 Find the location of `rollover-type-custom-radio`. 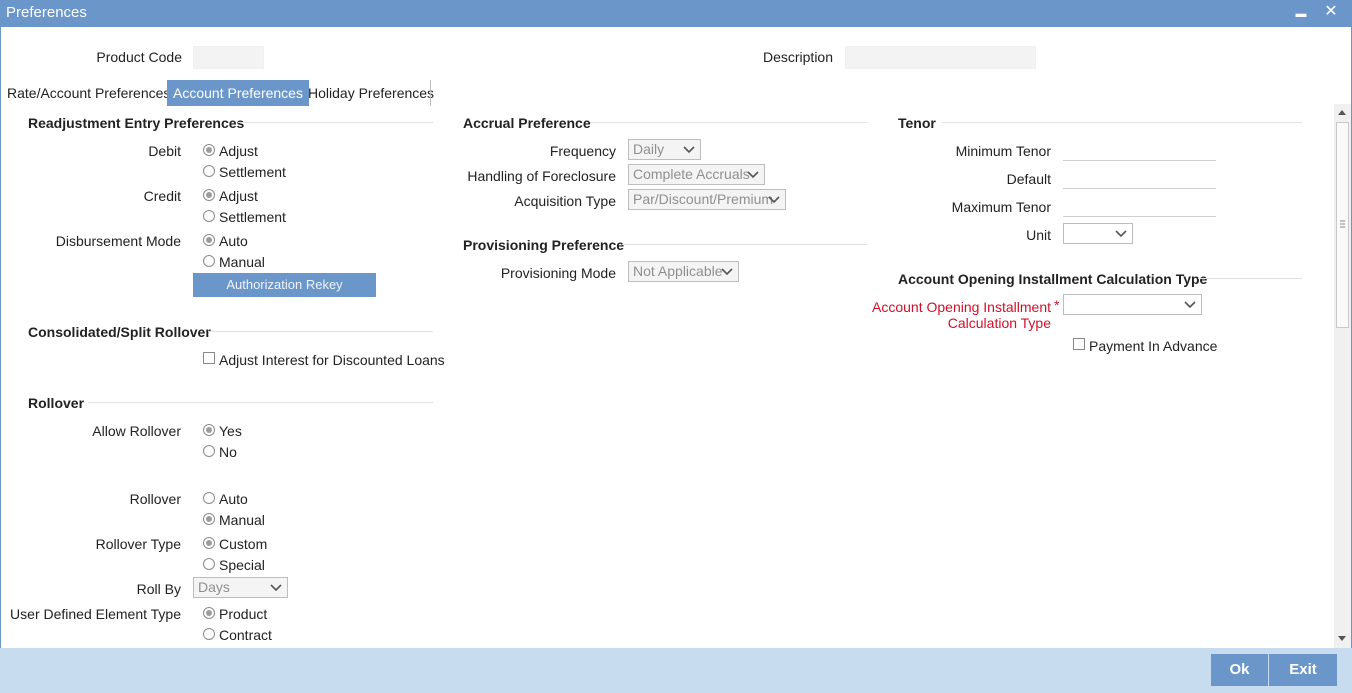

rollover-type-custom-radio is located at coordinates (209, 543).